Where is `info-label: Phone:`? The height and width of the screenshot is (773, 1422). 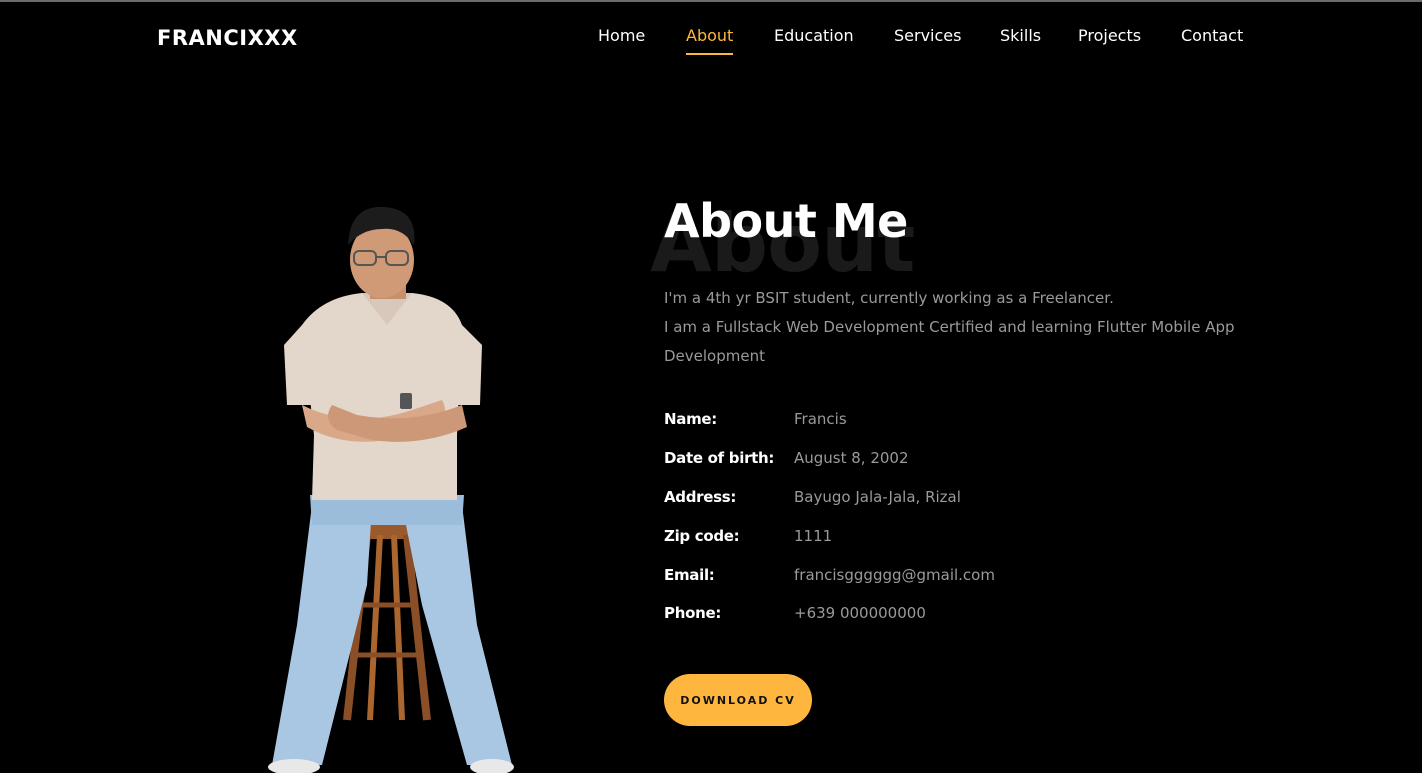 info-label: Phone: is located at coordinates (693, 613).